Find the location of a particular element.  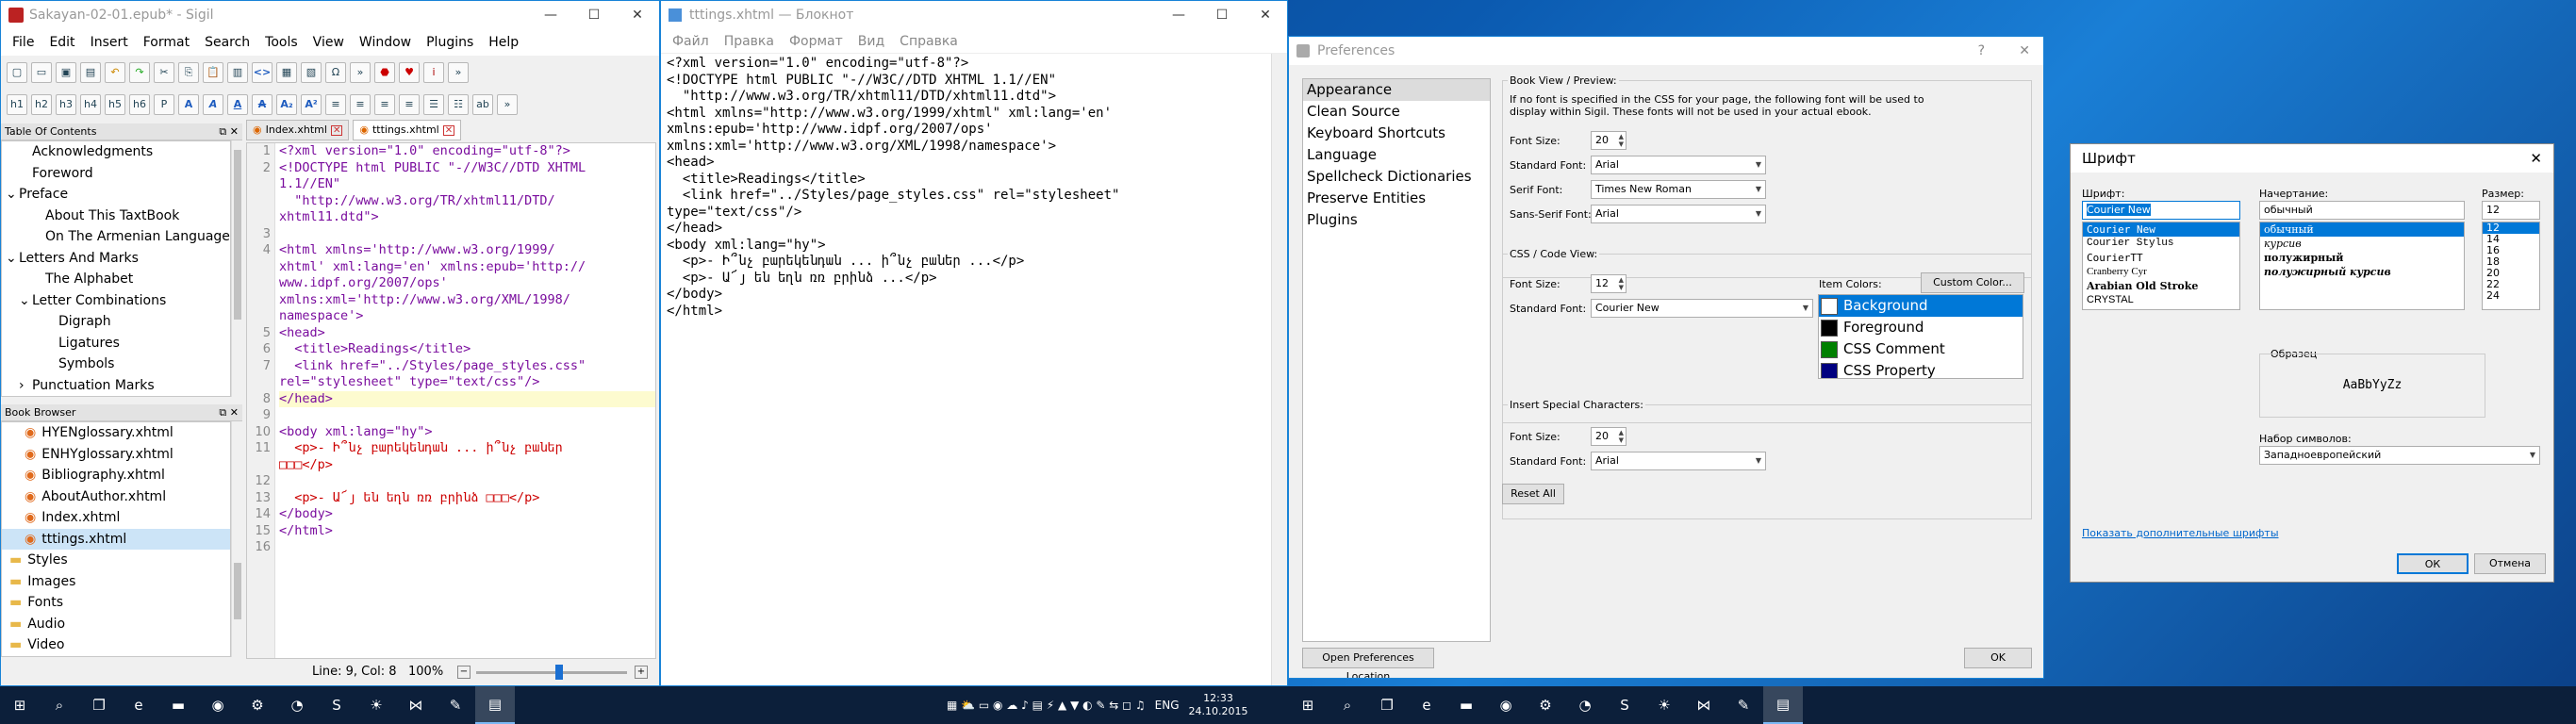

menu-insert: Insert is located at coordinates (109, 42).